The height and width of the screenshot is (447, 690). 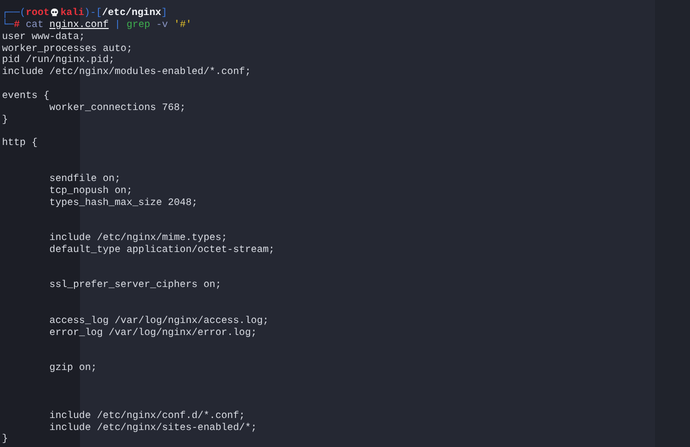 What do you see at coordinates (135, 285) in the screenshot?
I see `output-line: ssl_prefer_server_ciphers on;` at bounding box center [135, 285].